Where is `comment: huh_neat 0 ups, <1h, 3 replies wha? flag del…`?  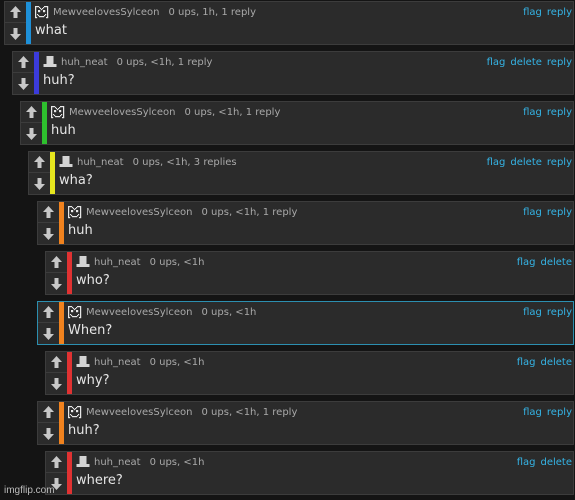
comment: huh_neat 0 ups, <1h, 3 replies wha? flag del… is located at coordinates (301, 173).